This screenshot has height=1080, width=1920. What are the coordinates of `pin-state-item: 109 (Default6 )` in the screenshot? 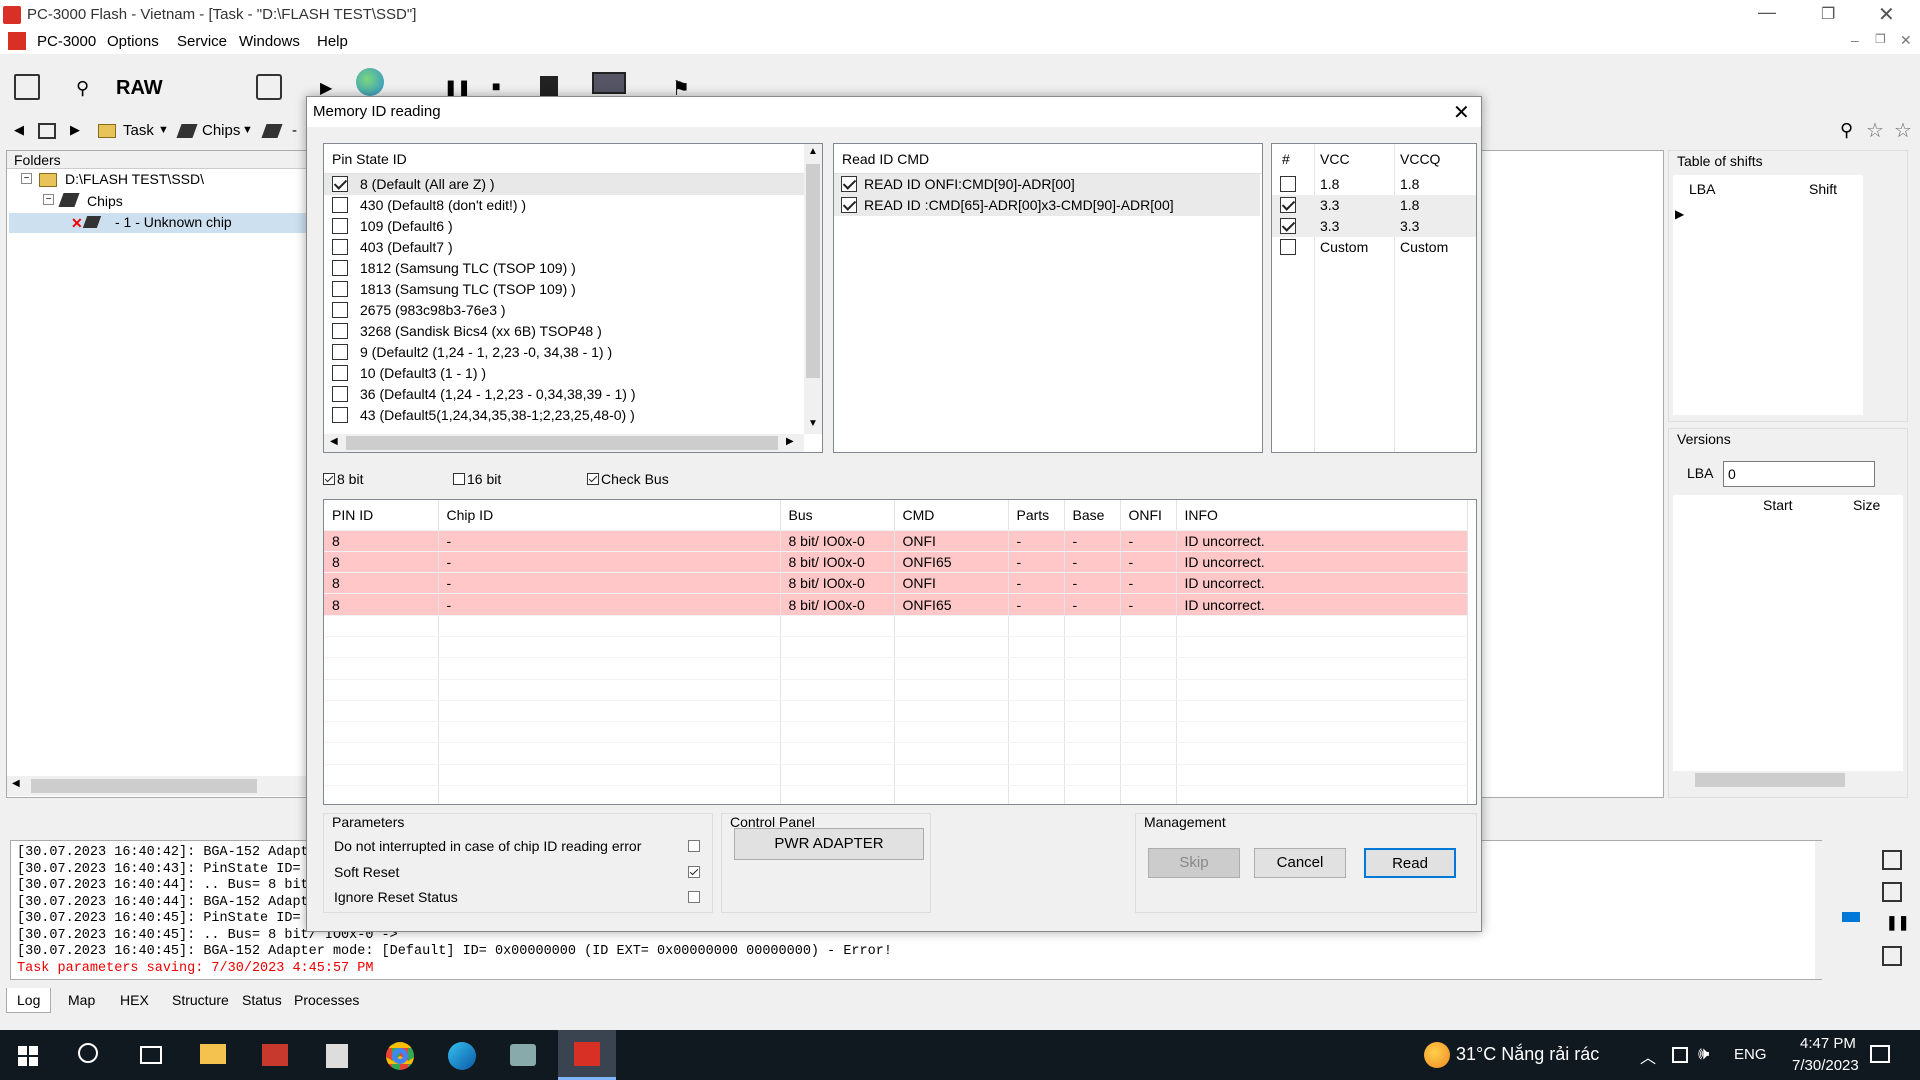 It's located at (564, 226).